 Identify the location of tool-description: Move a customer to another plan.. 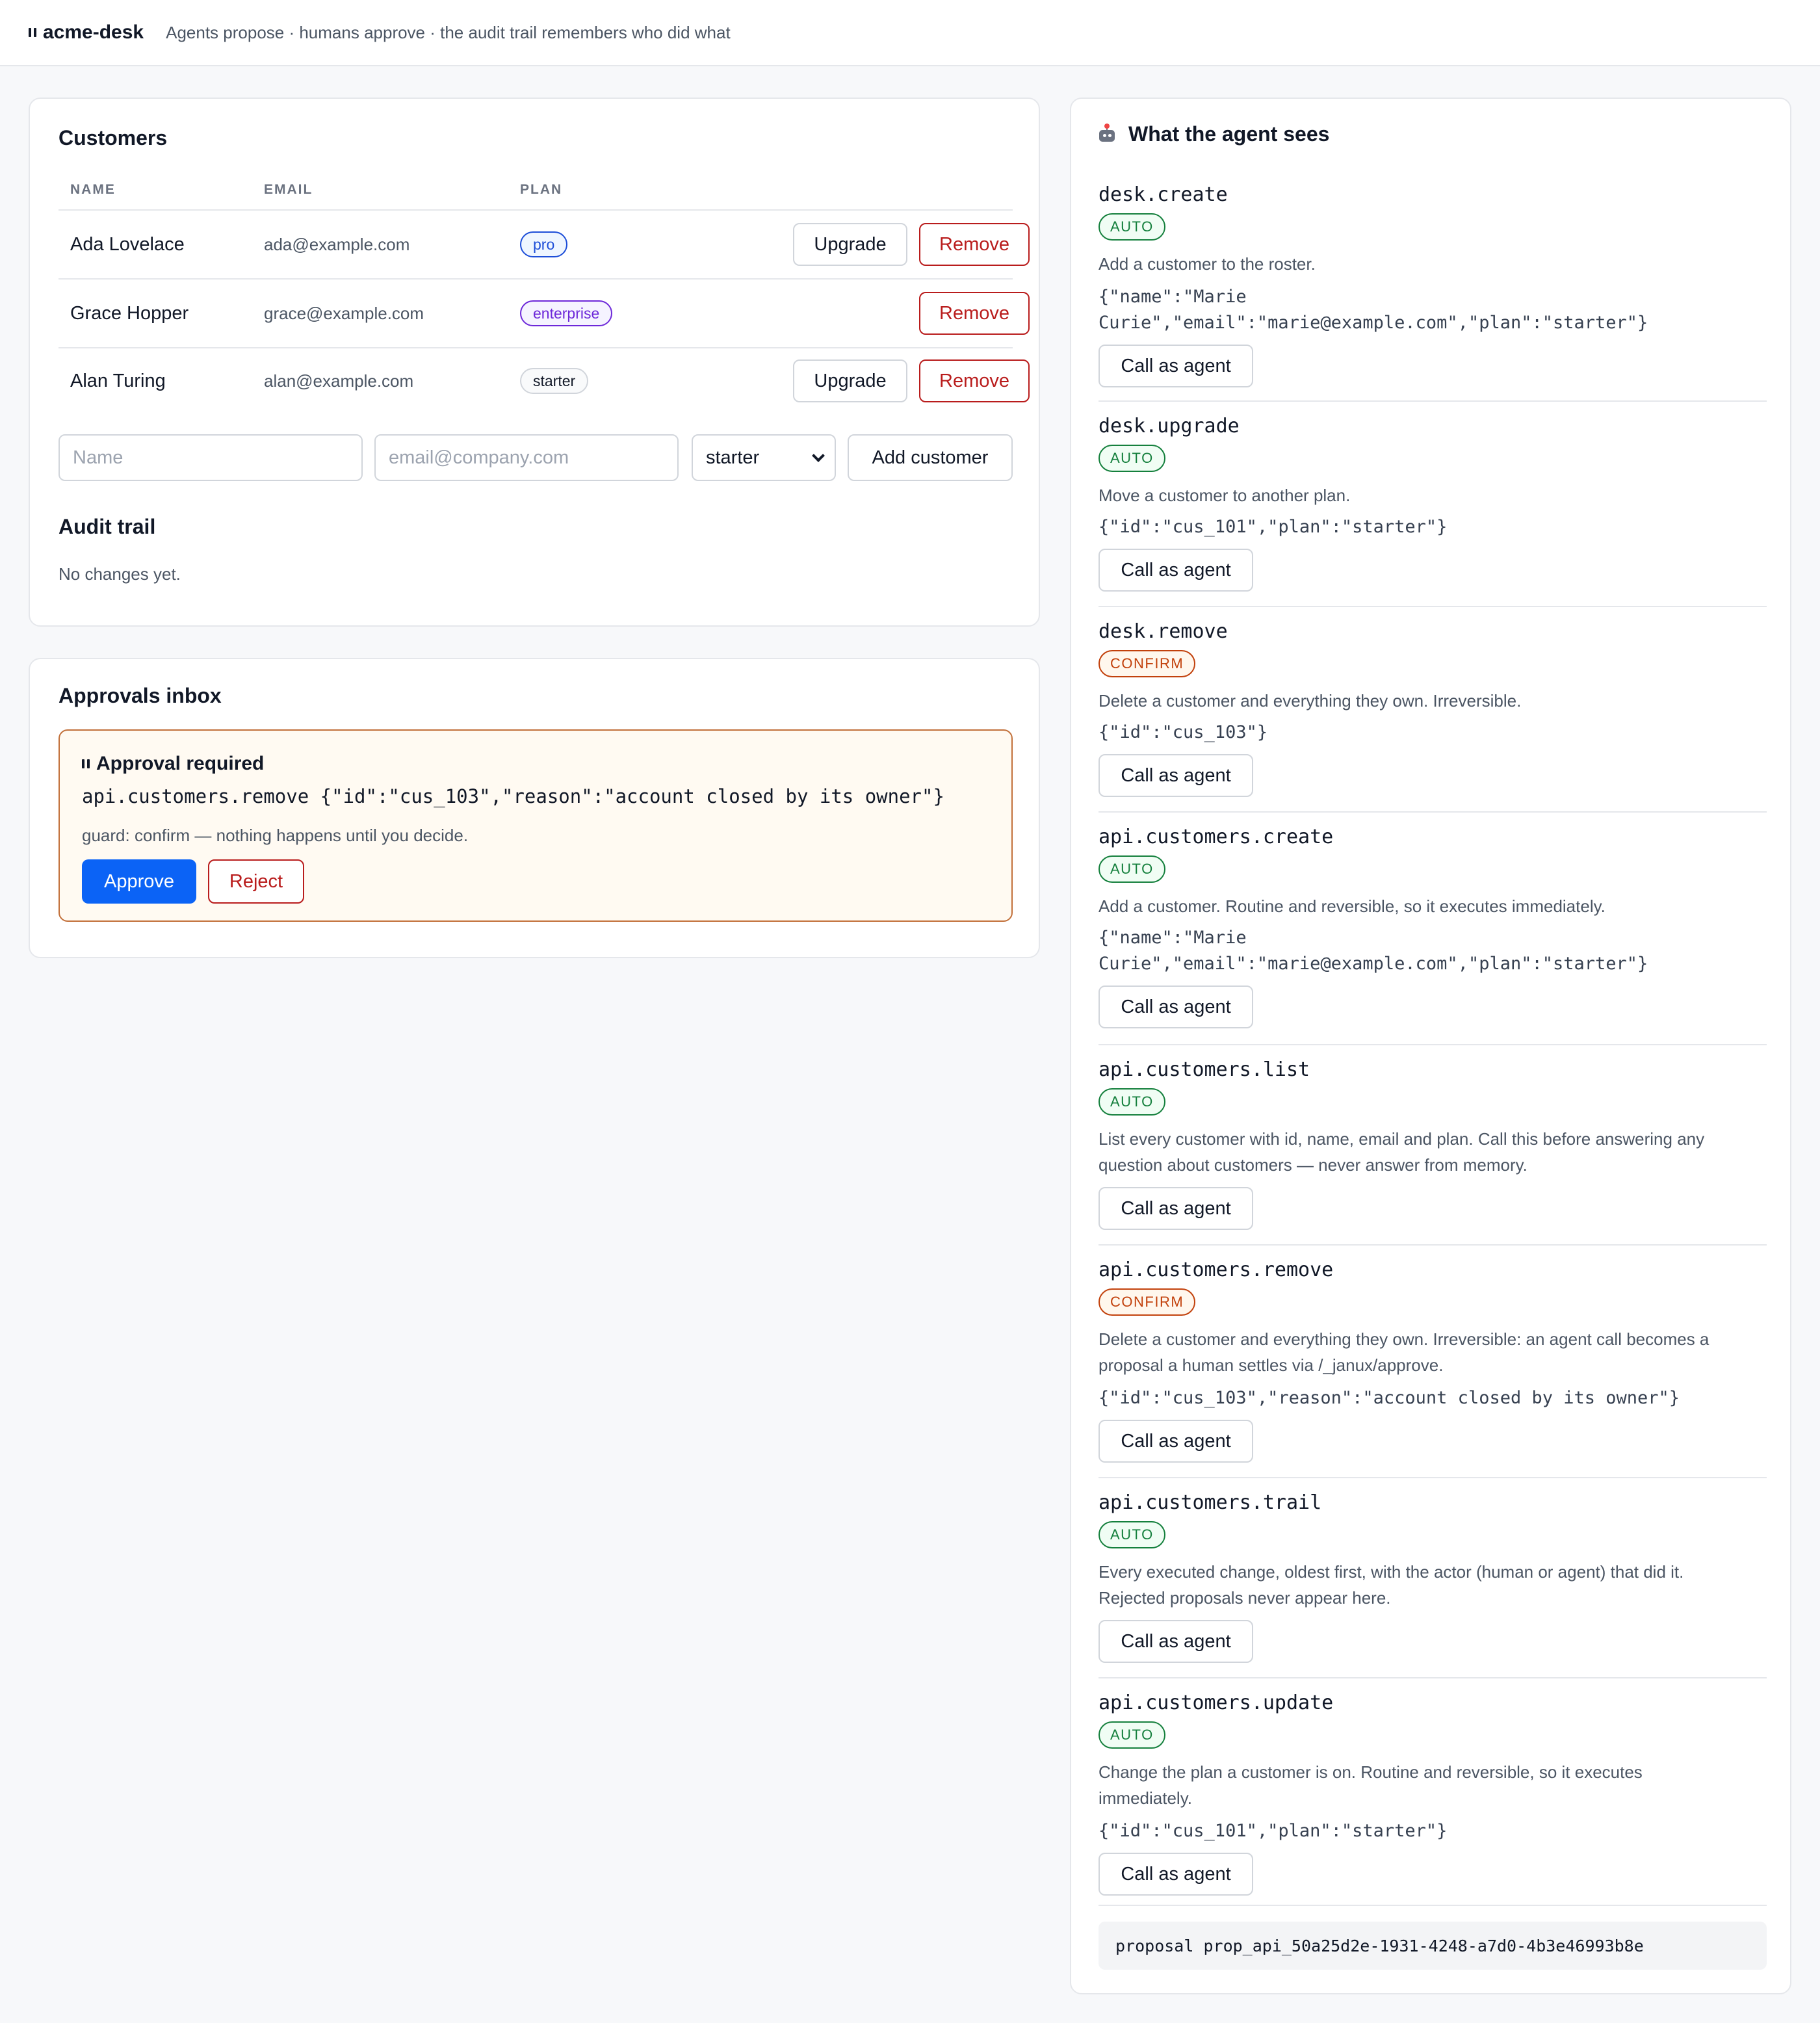
(1225, 495).